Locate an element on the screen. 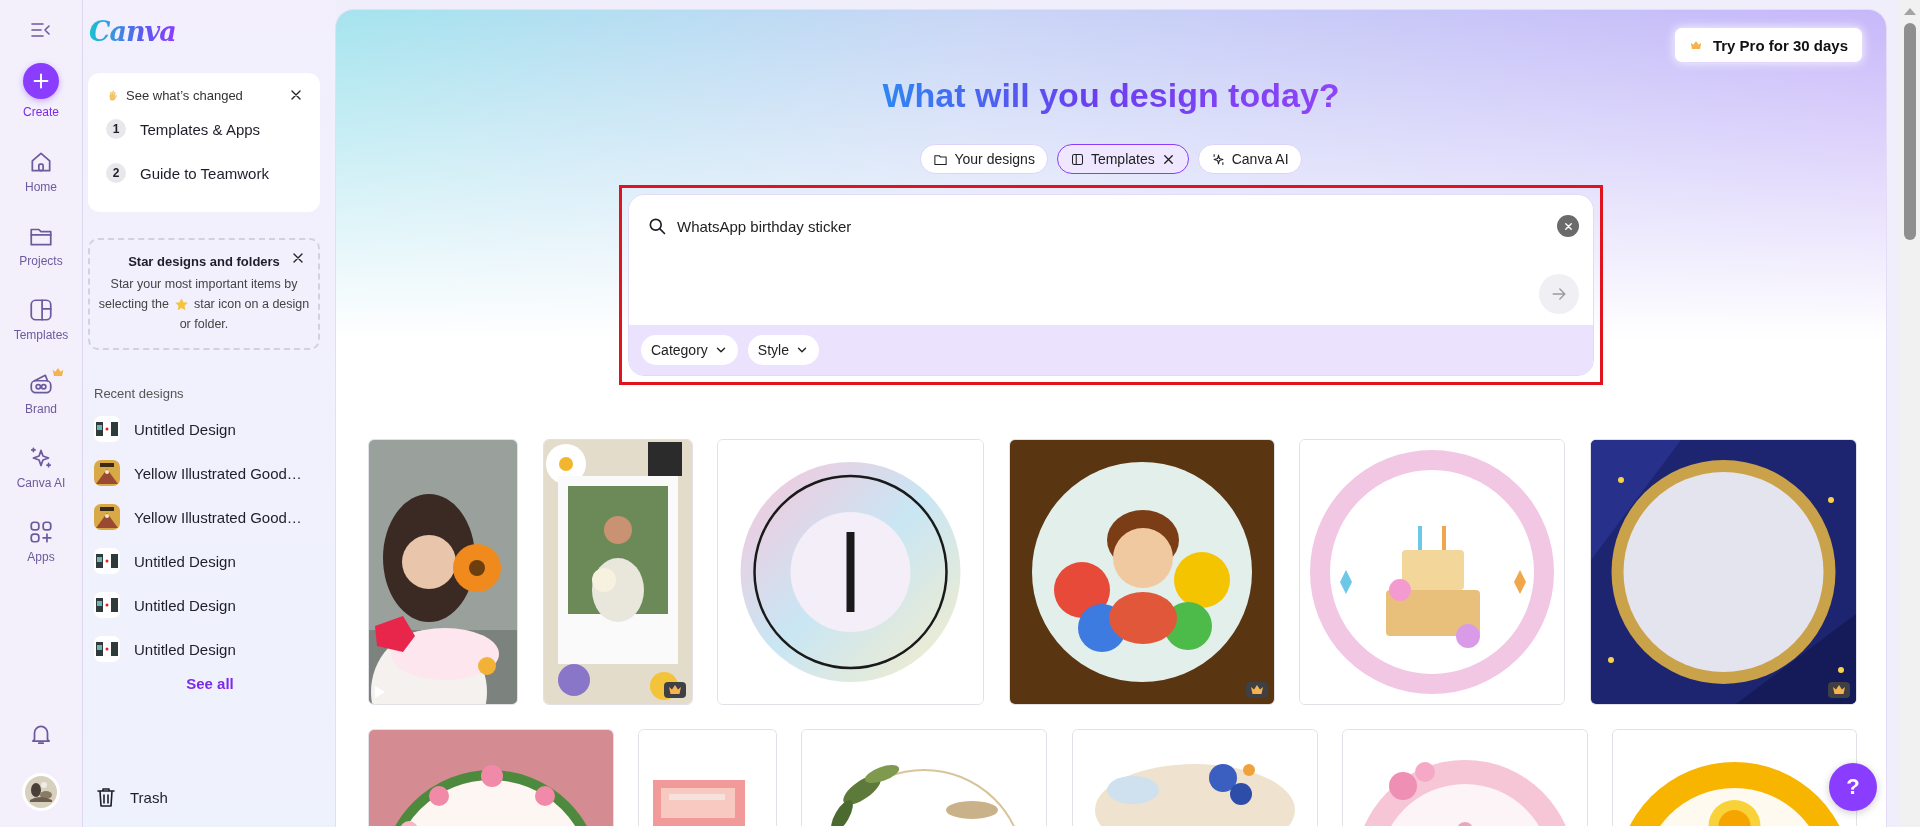 This screenshot has width=1920, height=827. trash-icon is located at coordinates (106, 797).